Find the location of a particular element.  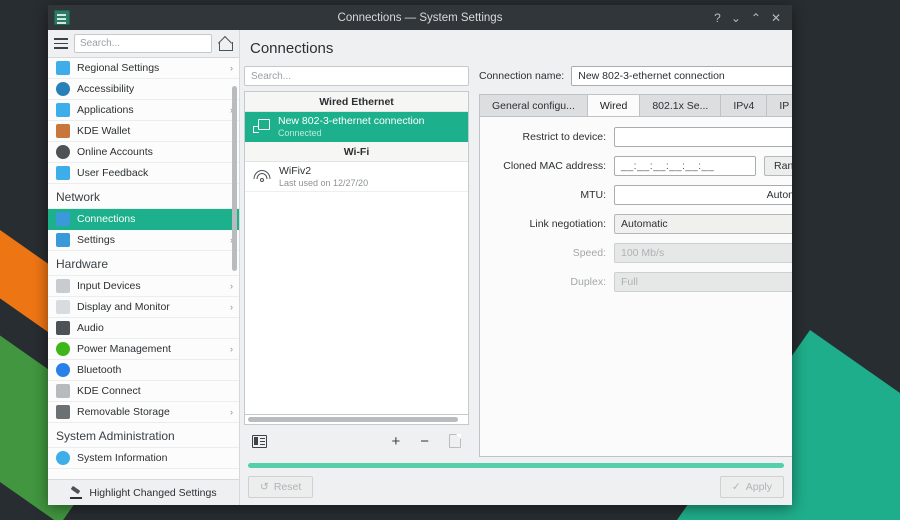

close-button: ✕ is located at coordinates (776, 18).